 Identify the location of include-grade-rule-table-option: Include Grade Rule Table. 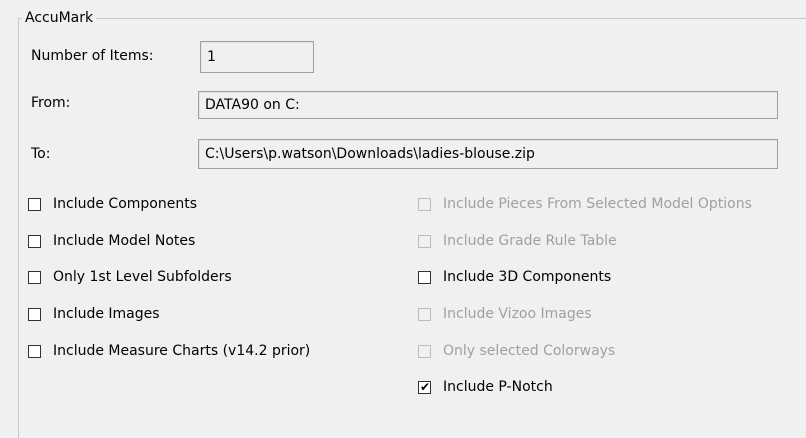
(517, 241).